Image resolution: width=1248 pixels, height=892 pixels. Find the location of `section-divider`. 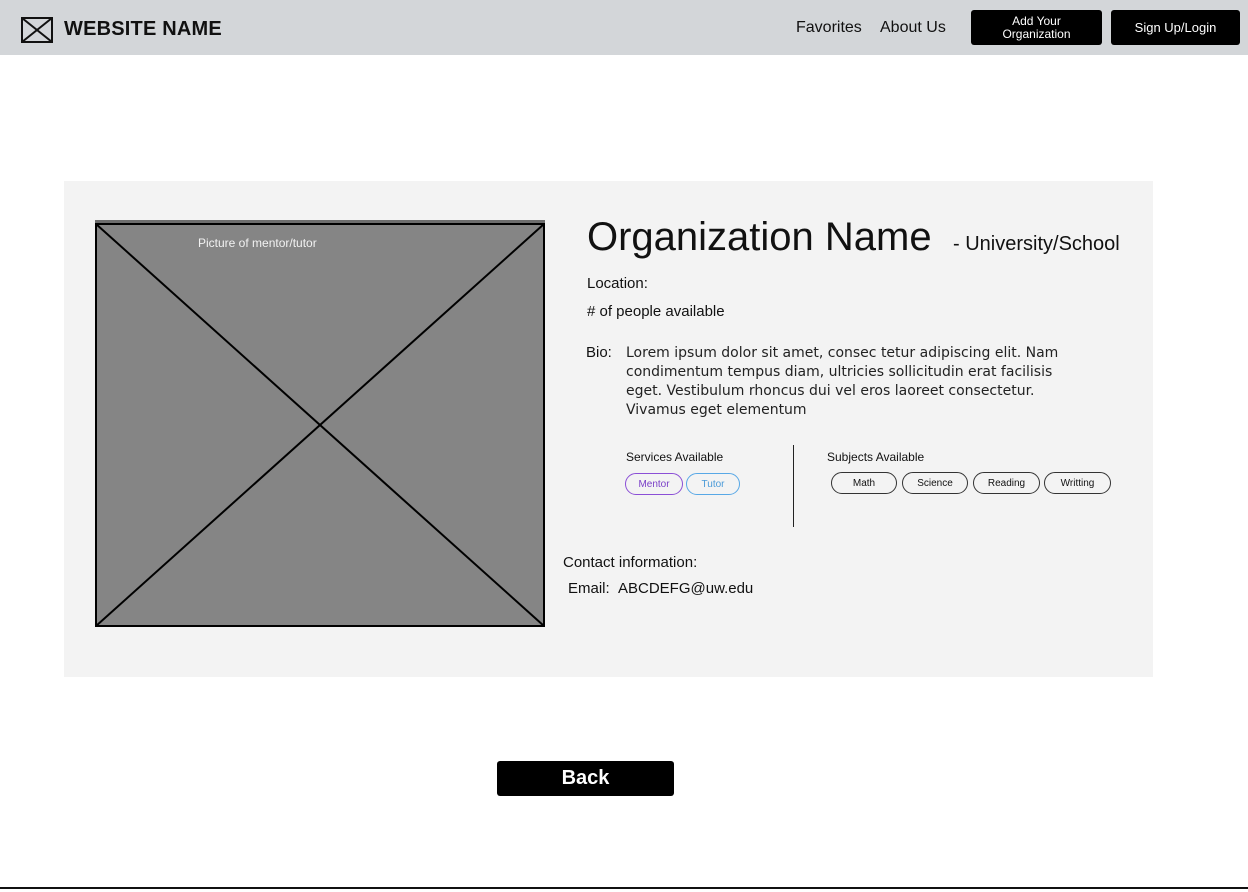

section-divider is located at coordinates (793, 486).